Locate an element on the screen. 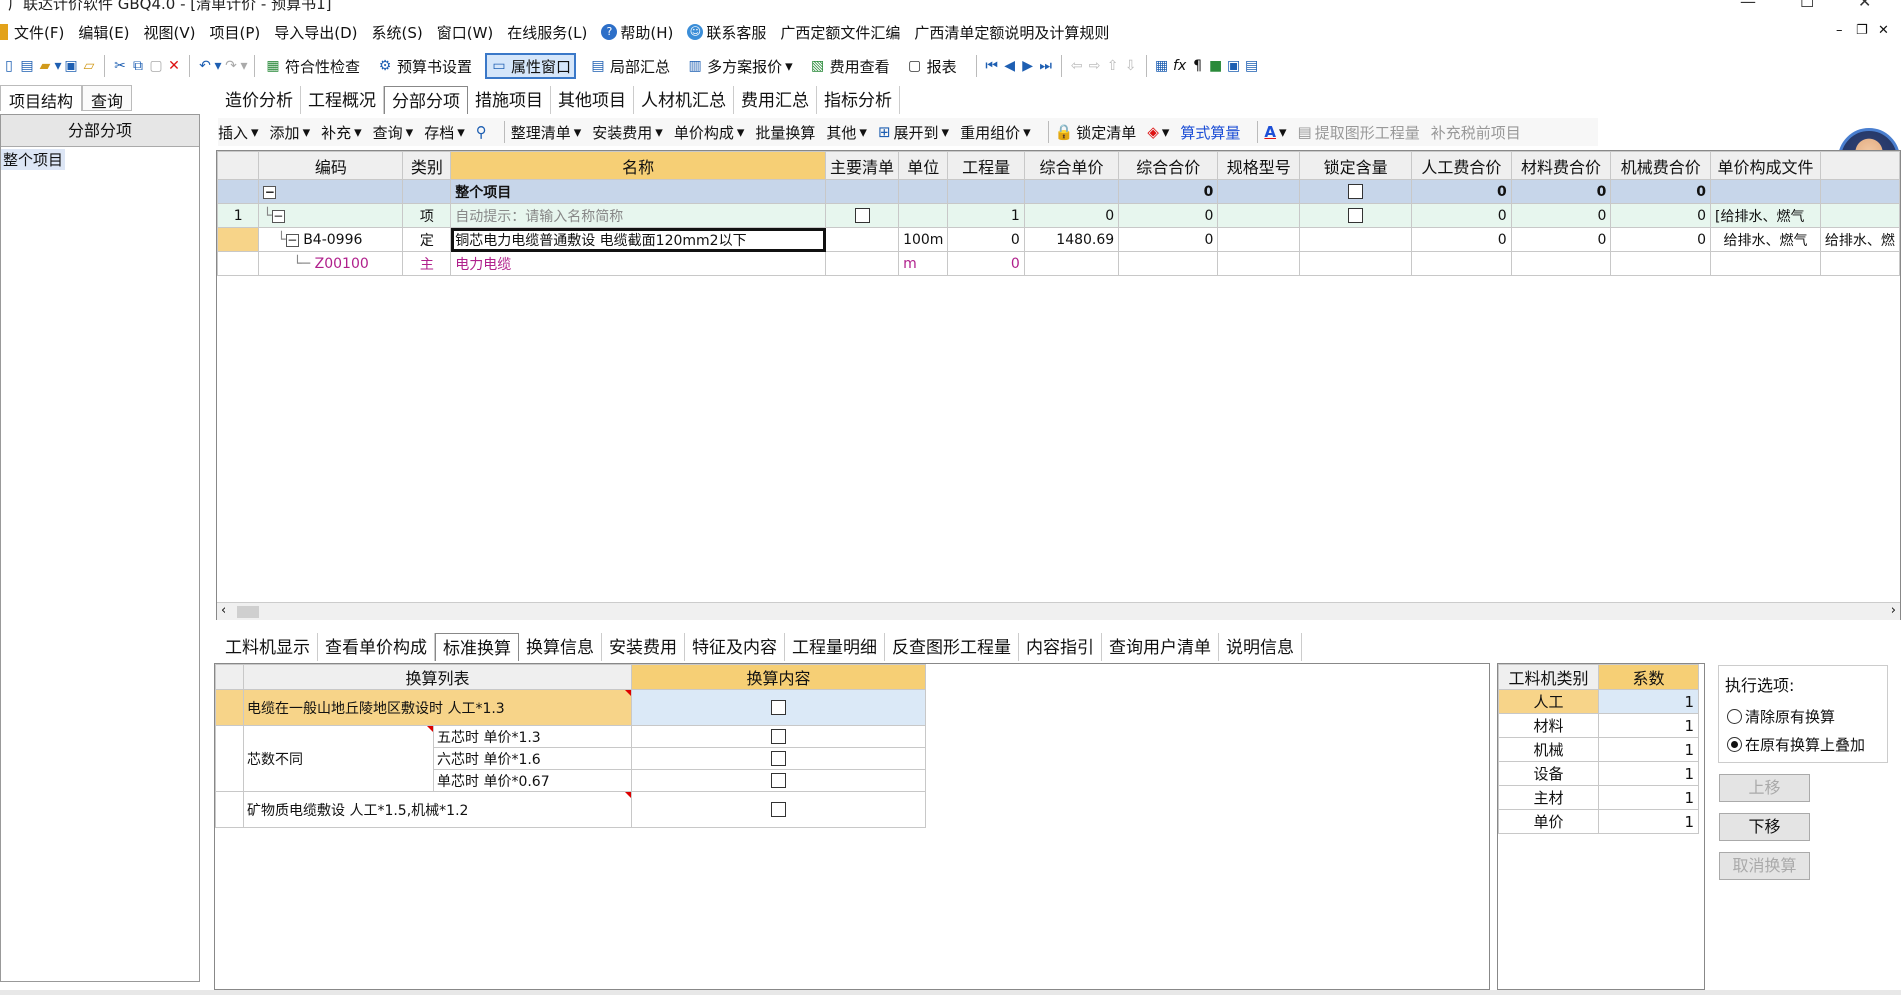 The height and width of the screenshot is (995, 1901). scroll-thumb is located at coordinates (248, 612).